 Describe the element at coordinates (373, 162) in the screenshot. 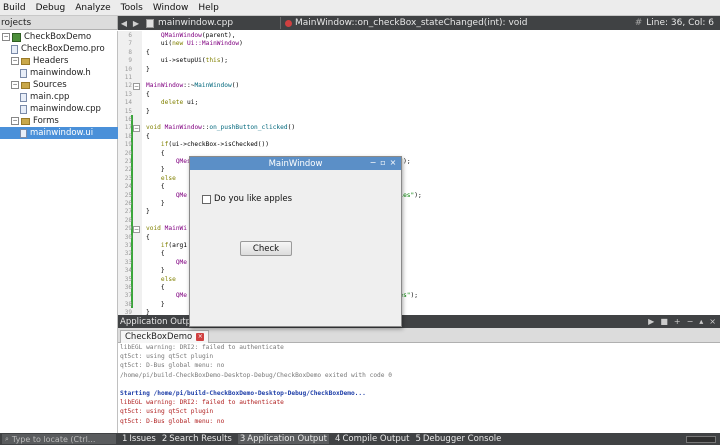

I see `minimize-icon: −` at that location.